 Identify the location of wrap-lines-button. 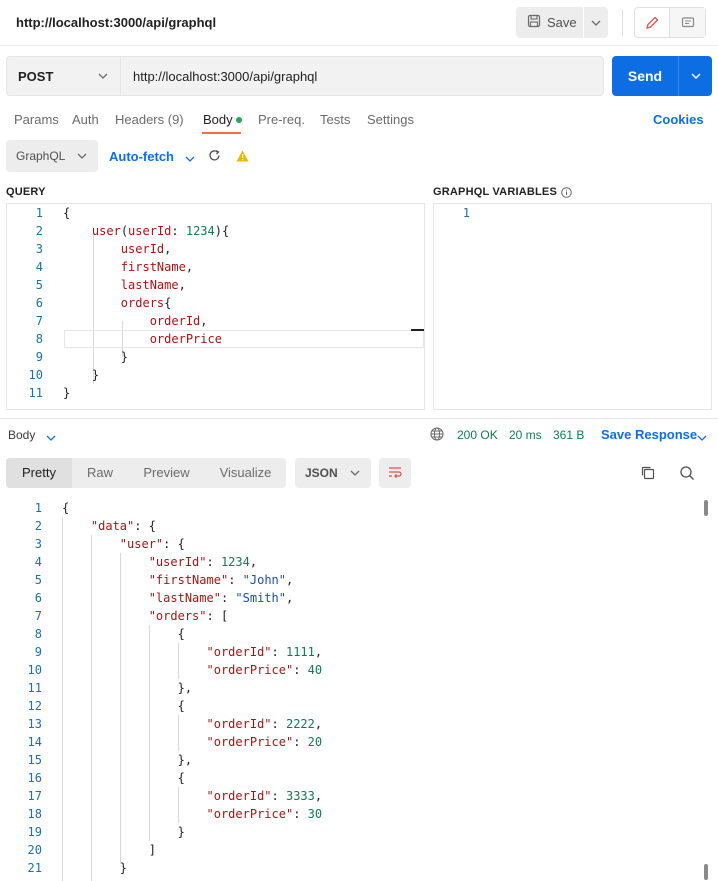
(395, 473).